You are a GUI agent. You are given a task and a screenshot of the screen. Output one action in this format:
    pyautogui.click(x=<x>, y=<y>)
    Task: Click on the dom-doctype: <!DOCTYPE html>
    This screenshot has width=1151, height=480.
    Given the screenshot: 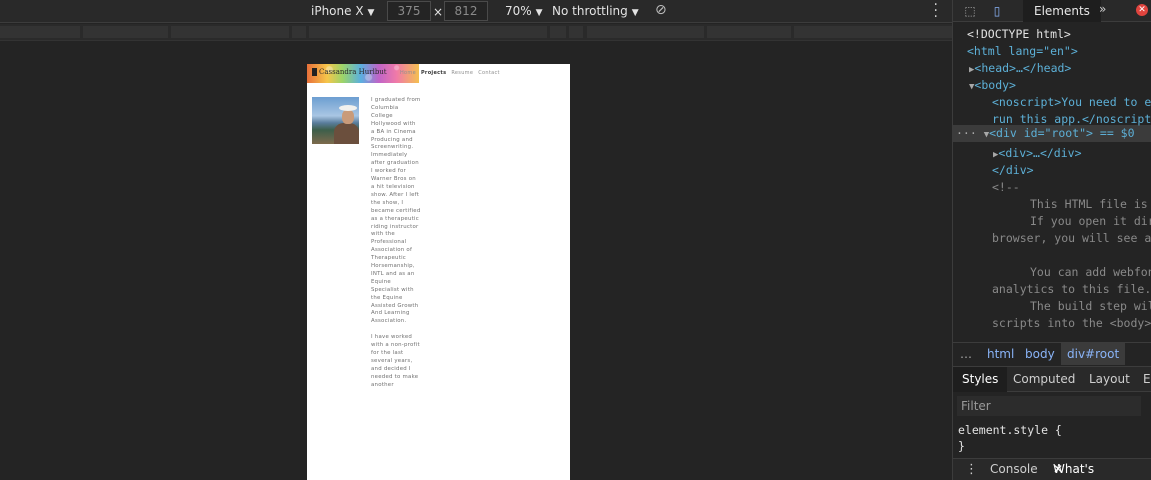 What is the action you would take?
    pyautogui.click(x=1019, y=34)
    